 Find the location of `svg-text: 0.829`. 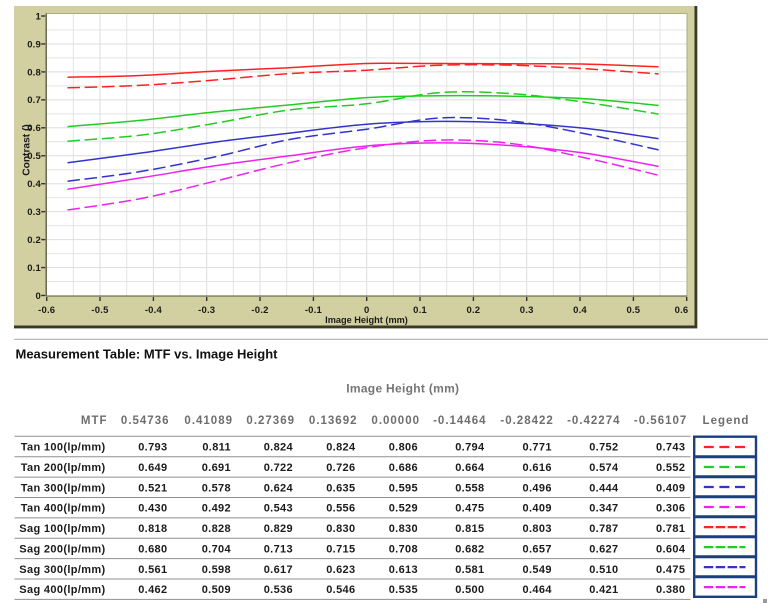

svg-text: 0.829 is located at coordinates (278, 529).